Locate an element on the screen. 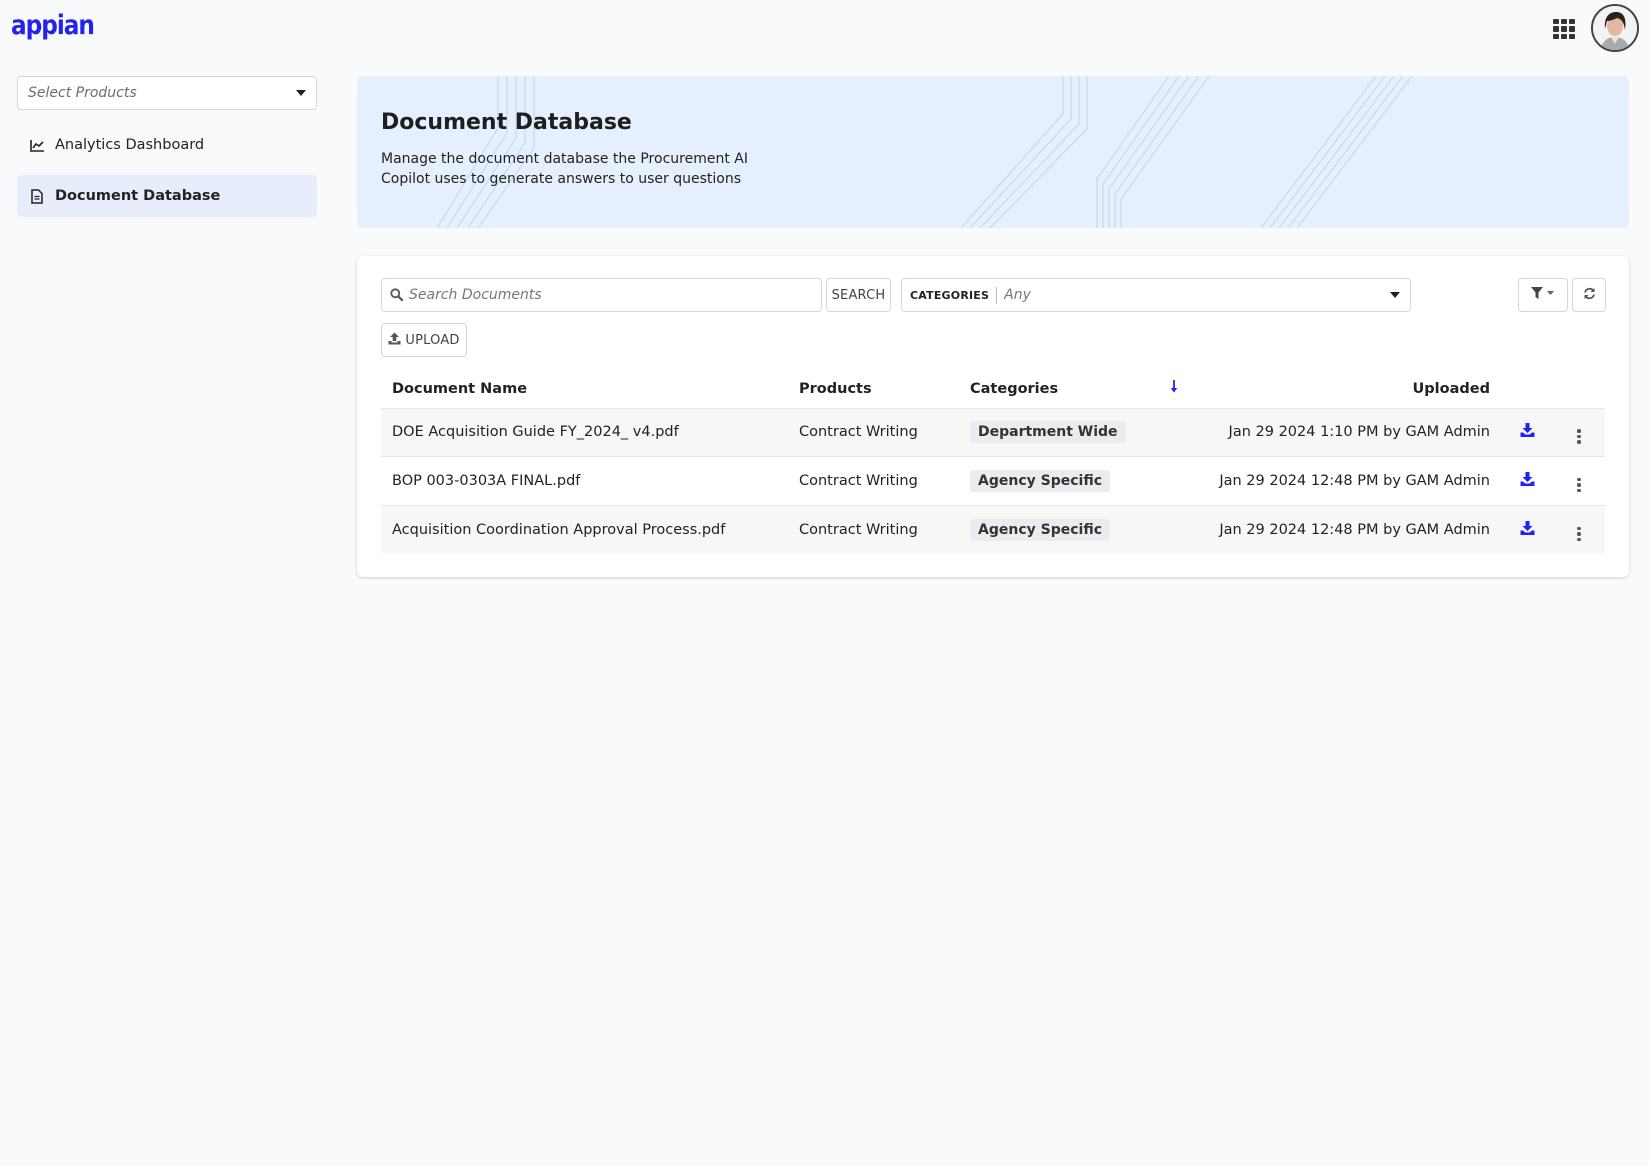 This screenshot has width=1649, height=1166. refresh-button is located at coordinates (1589, 295).